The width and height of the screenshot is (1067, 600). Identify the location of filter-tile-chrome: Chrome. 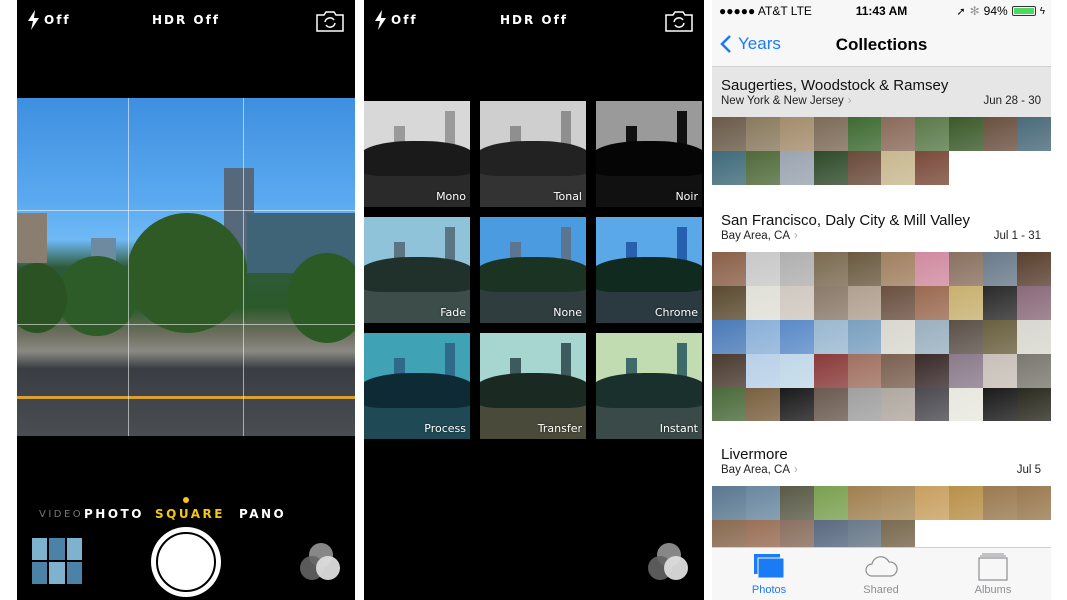
(649, 270).